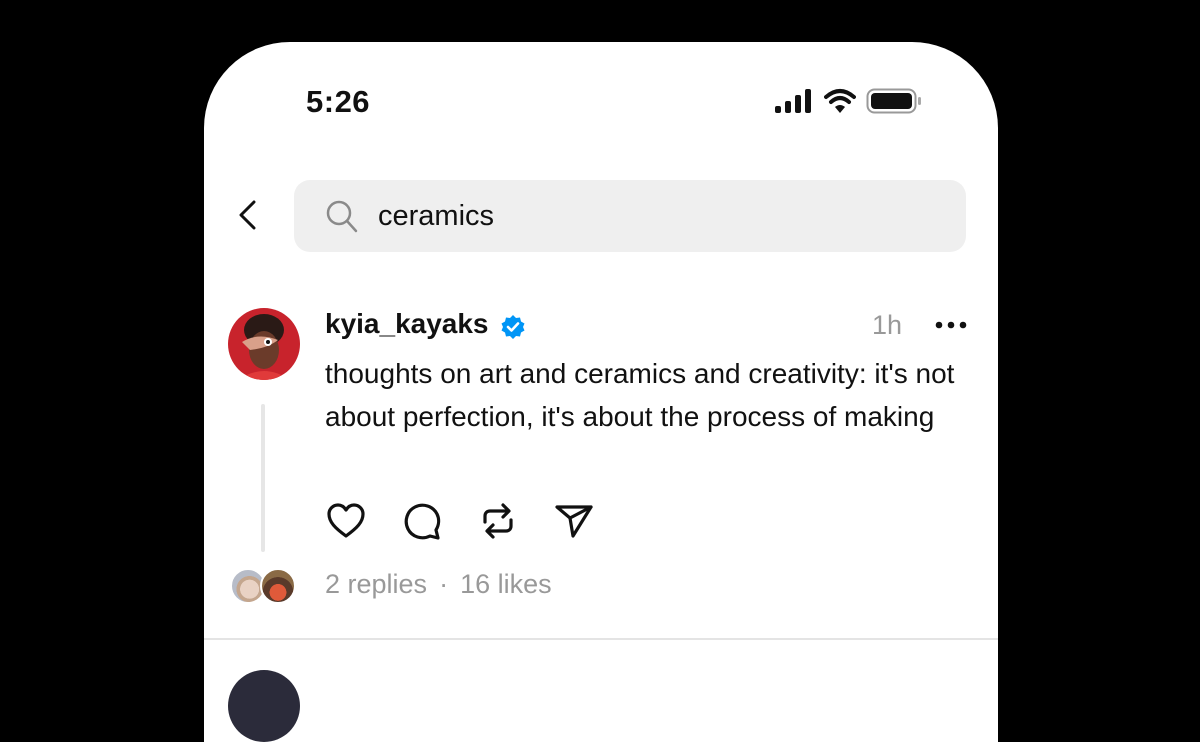 The image size is (1200, 742). Describe the element at coordinates (346, 521) in the screenshot. I see `heart-icon` at that location.